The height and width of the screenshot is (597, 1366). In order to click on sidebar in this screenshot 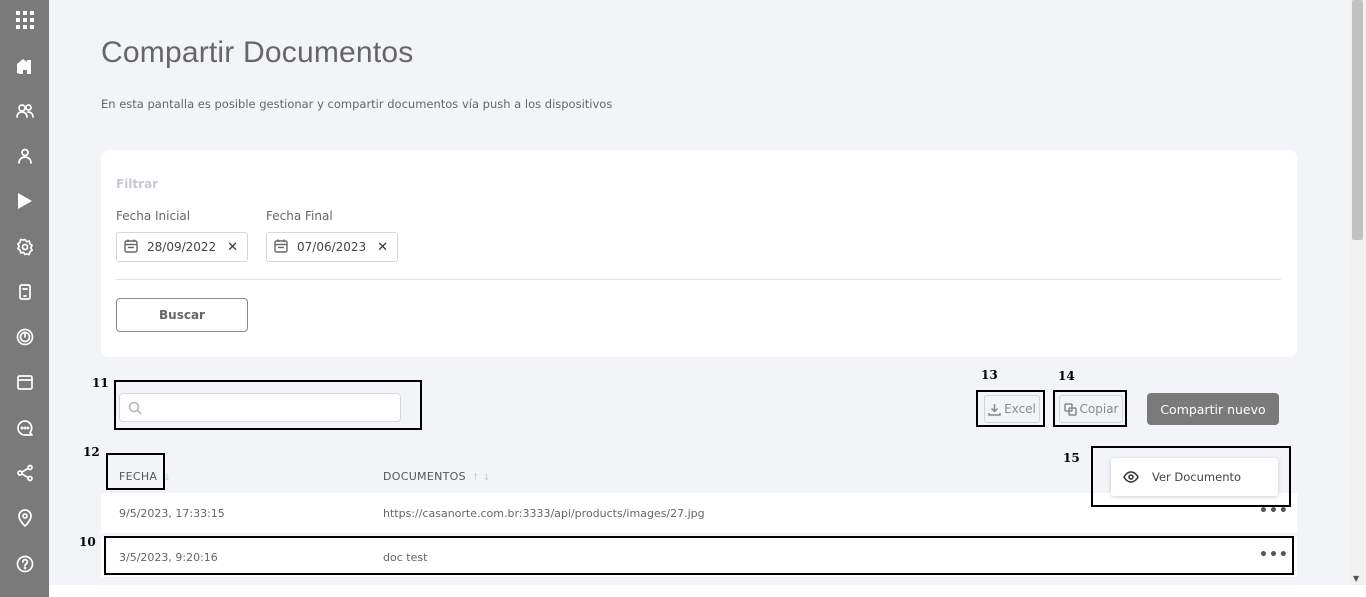, I will do `click(24, 298)`.